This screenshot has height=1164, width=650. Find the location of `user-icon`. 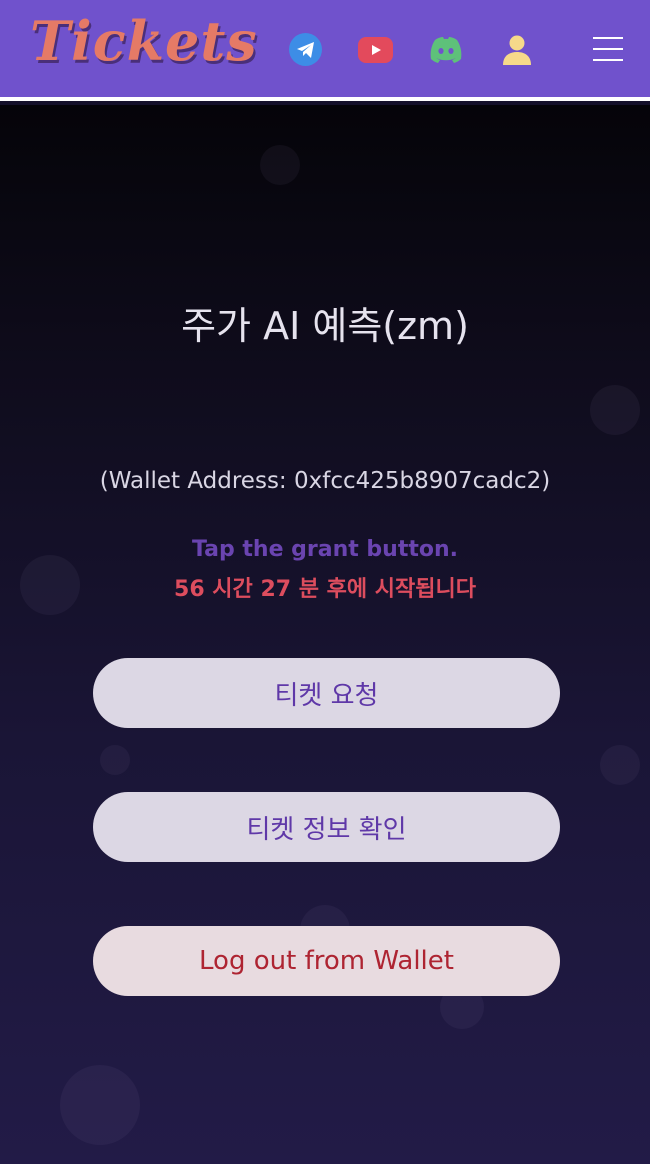

user-icon is located at coordinates (517, 50).